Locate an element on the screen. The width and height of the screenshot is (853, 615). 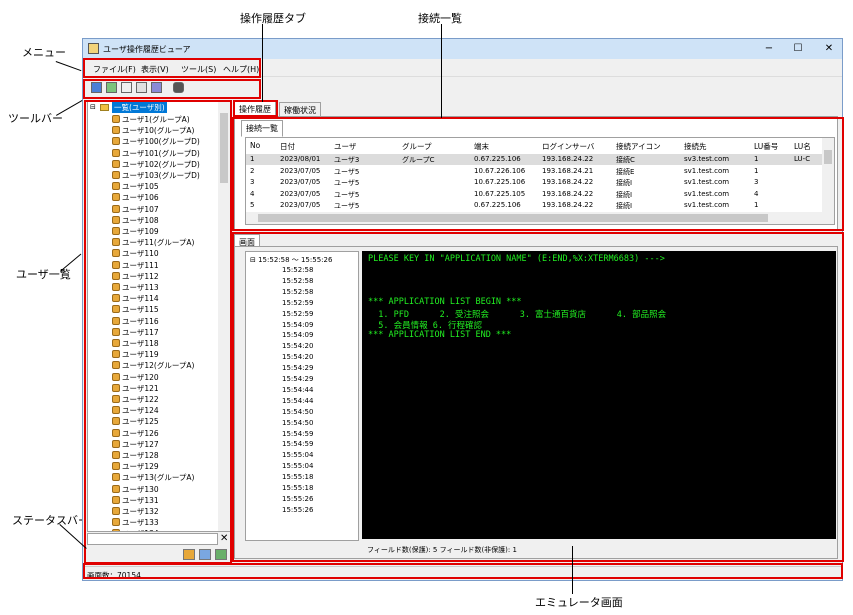
callout-menu: メニュー is located at coordinates (44, 52).